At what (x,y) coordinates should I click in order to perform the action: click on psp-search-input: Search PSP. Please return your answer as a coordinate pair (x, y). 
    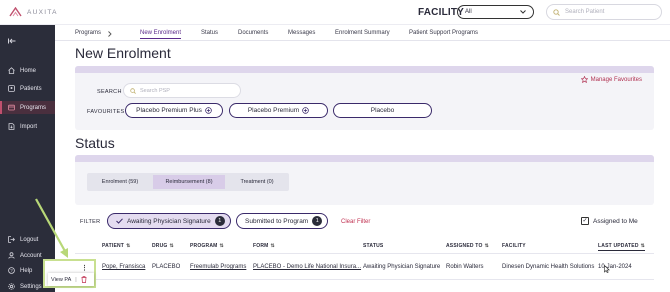
    Looking at the image, I should click on (182, 90).